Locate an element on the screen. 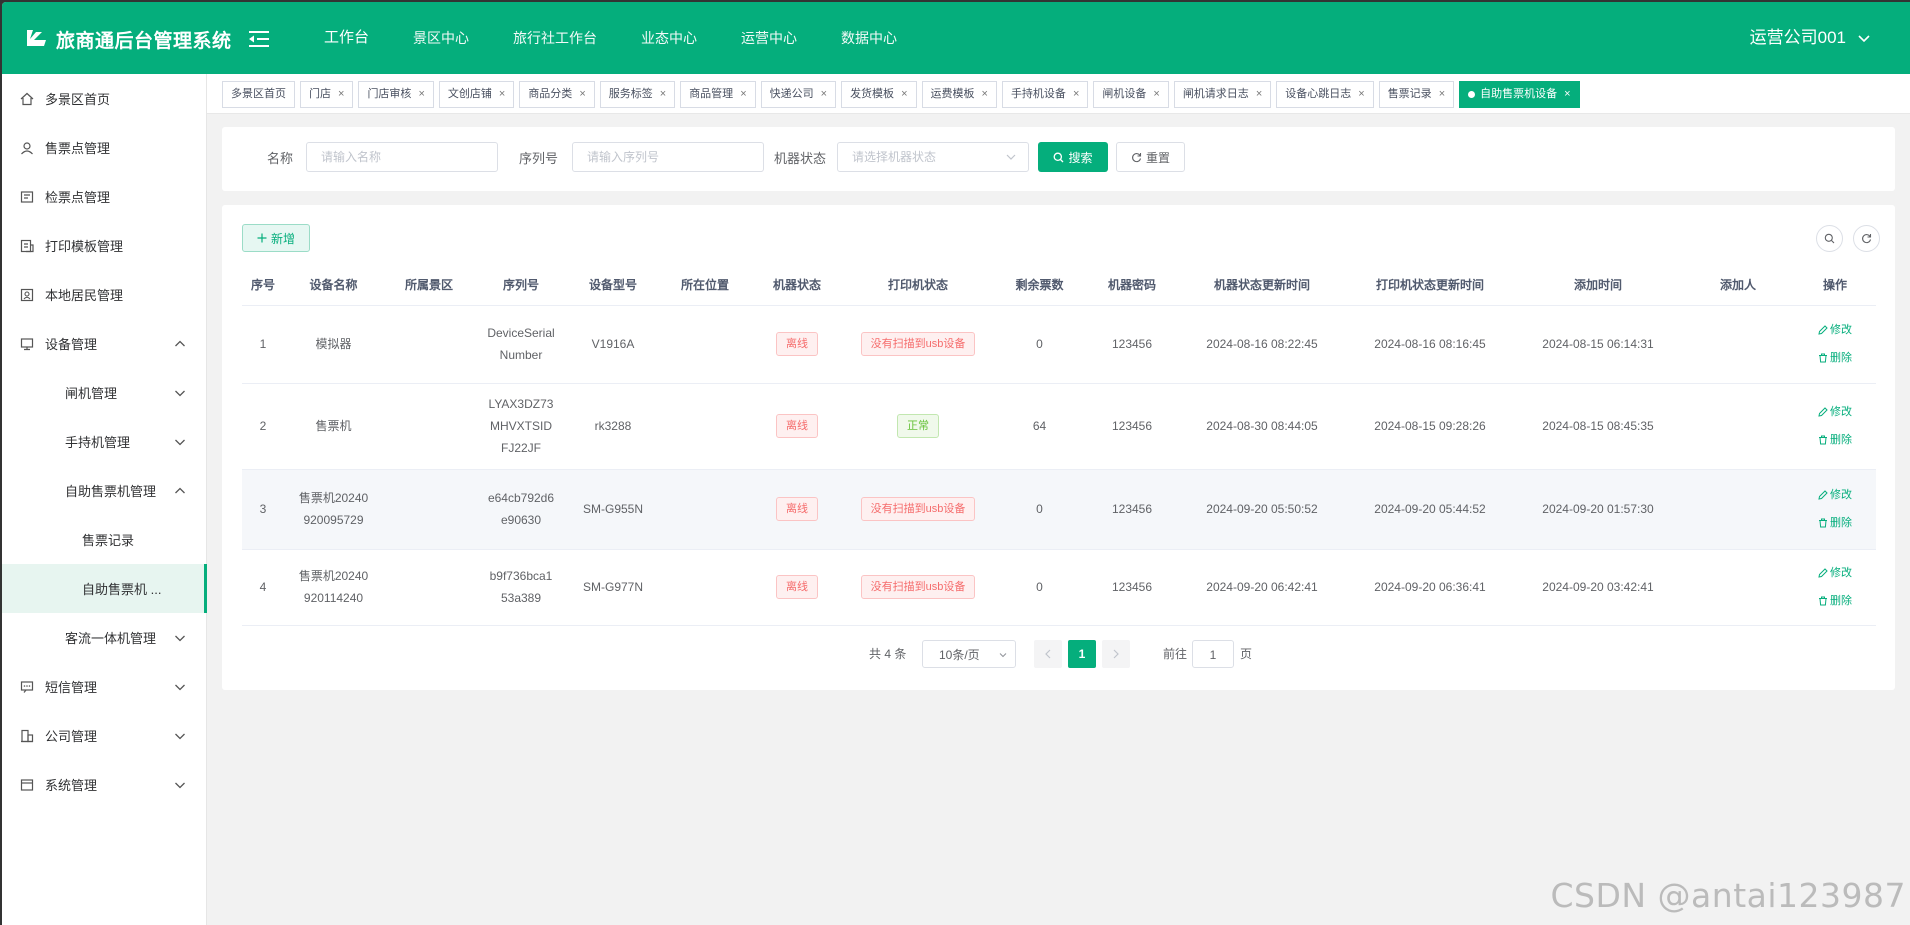 The width and height of the screenshot is (1910, 925). column-header: 添加人 is located at coordinates (1738, 285).